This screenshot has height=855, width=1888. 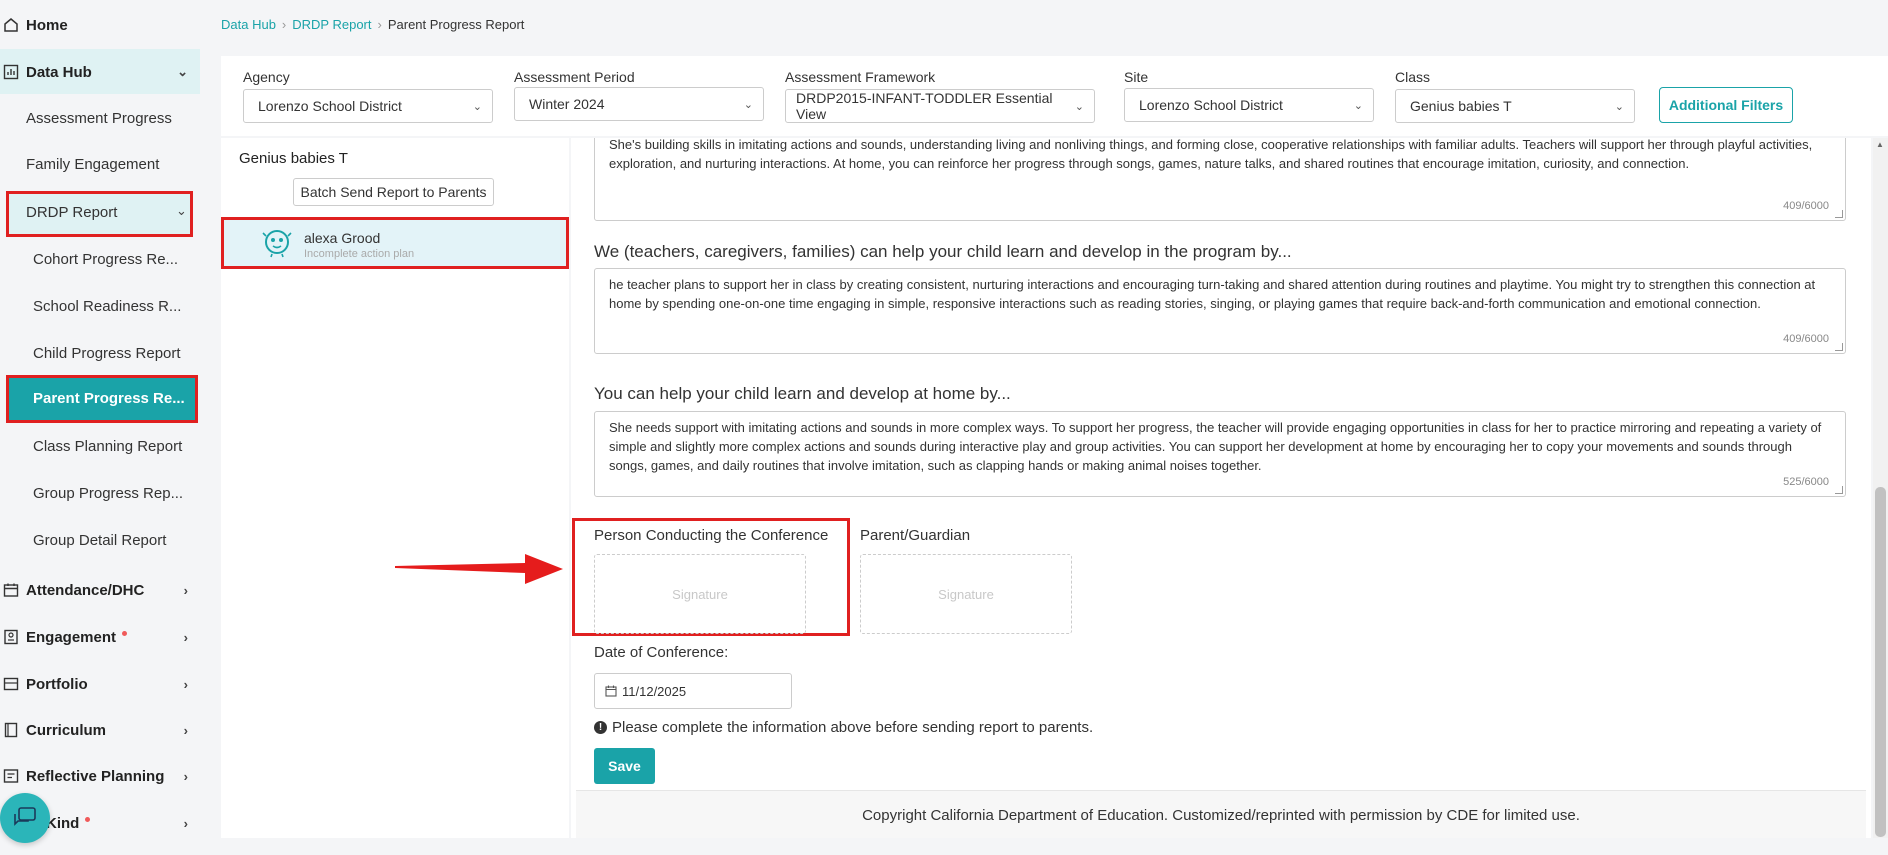 I want to click on nav-engagement: Engagement ›, so click(x=100, y=637).